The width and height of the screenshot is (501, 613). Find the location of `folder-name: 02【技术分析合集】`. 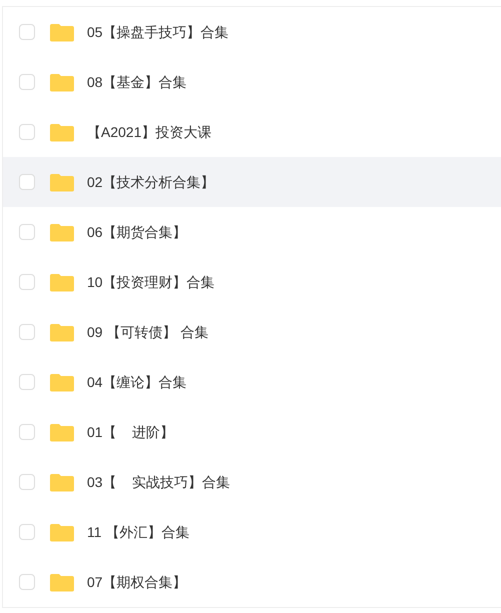

folder-name: 02【技术分析合集】 is located at coordinates (151, 182).